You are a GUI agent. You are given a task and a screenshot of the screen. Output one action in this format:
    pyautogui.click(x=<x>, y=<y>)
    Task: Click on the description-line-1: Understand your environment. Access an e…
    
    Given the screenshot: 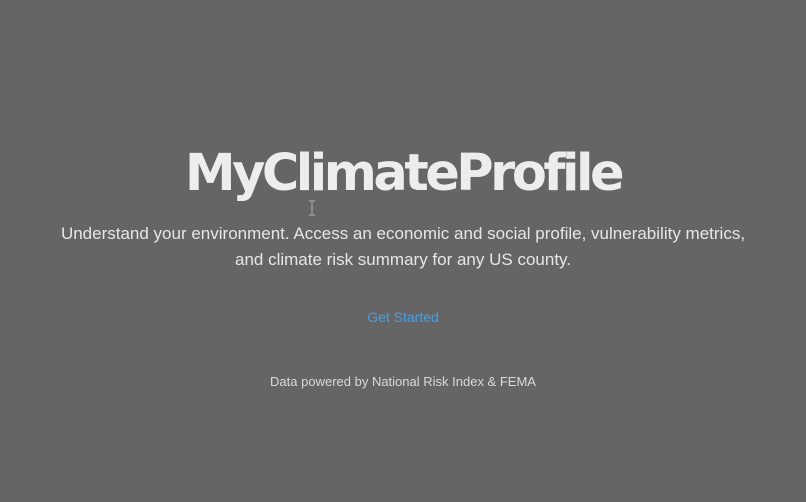 What is the action you would take?
    pyautogui.click(x=403, y=233)
    